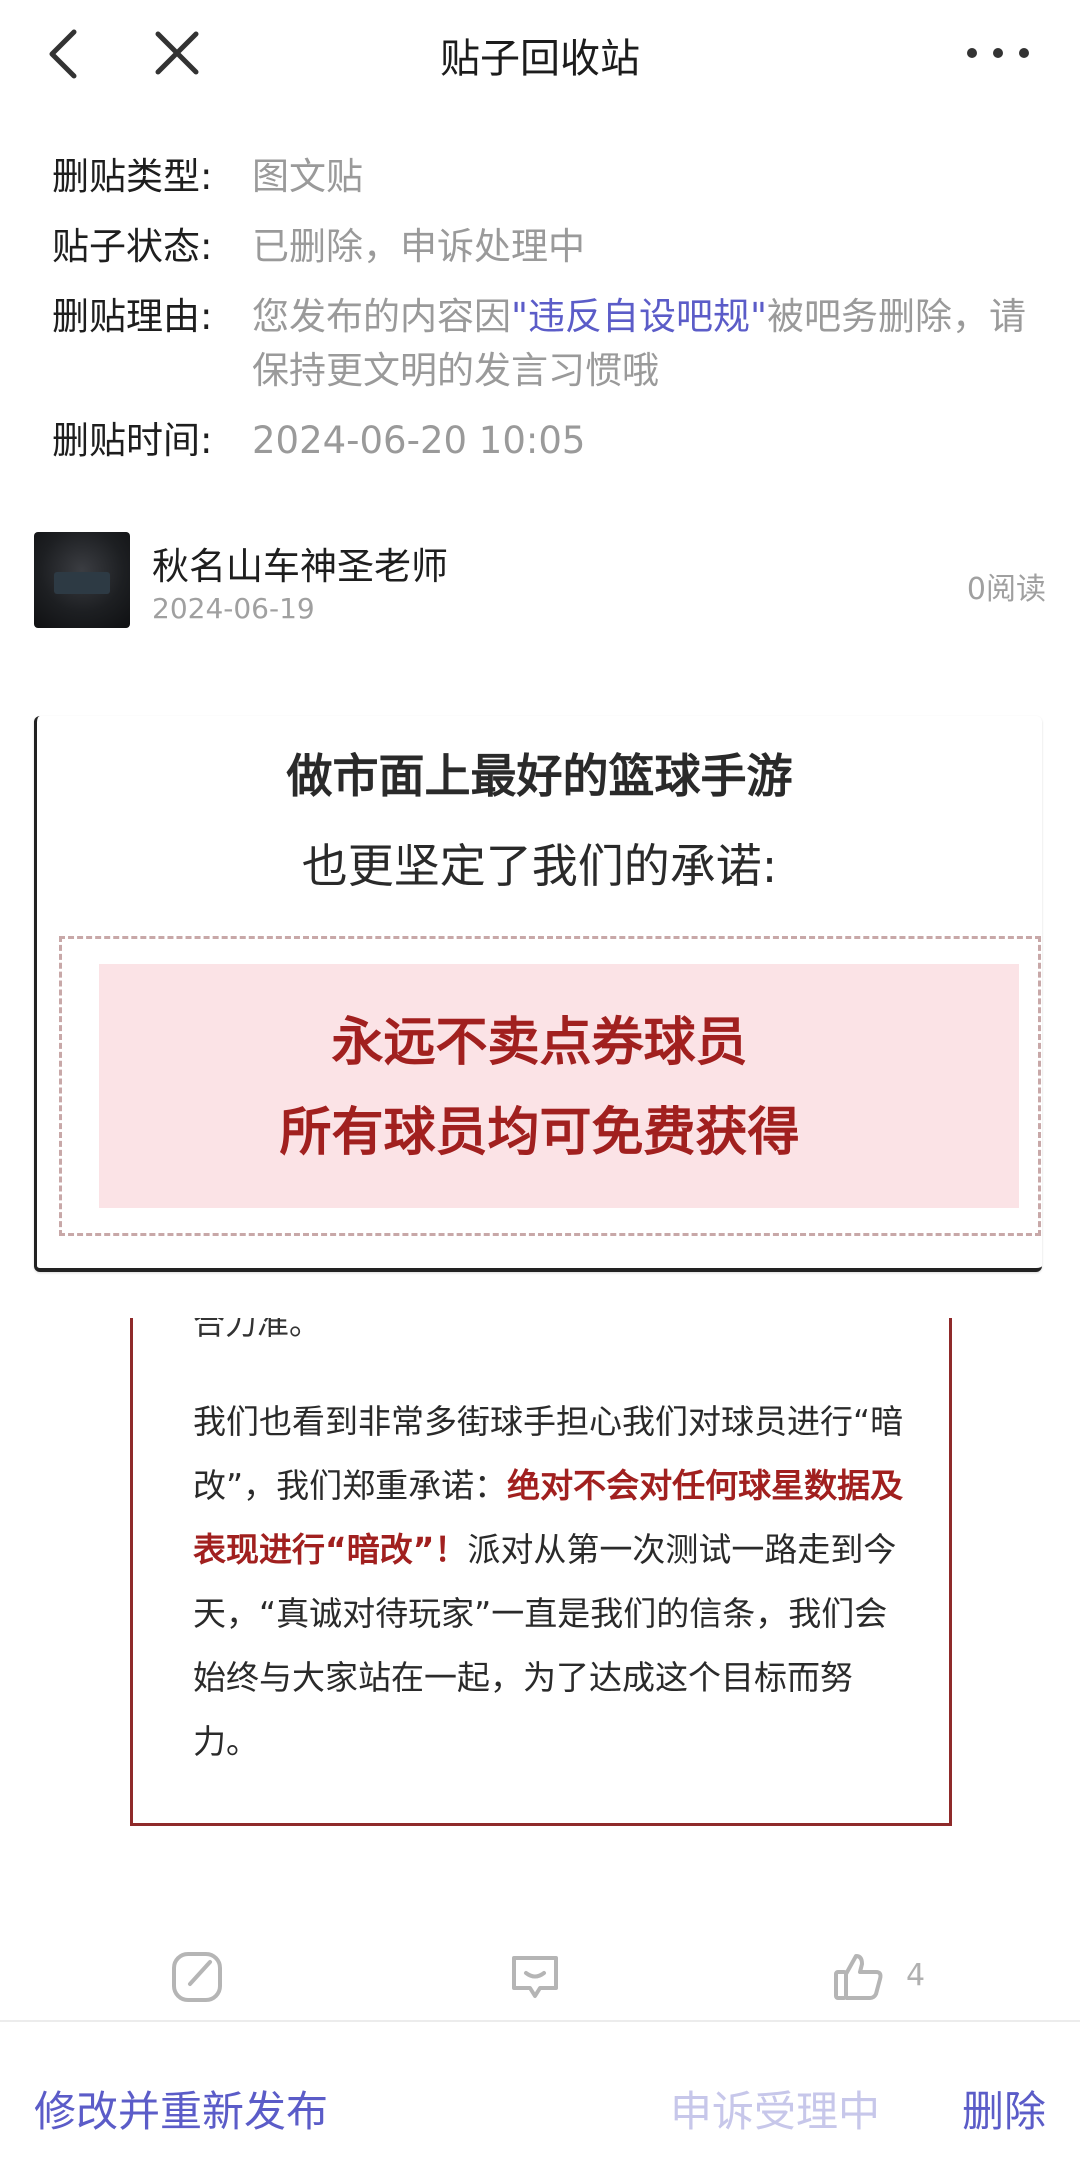 The height and width of the screenshot is (2176, 1080). I want to click on info-row-time: 删贴时间: 2024-06-20 10:05, so click(547, 441).